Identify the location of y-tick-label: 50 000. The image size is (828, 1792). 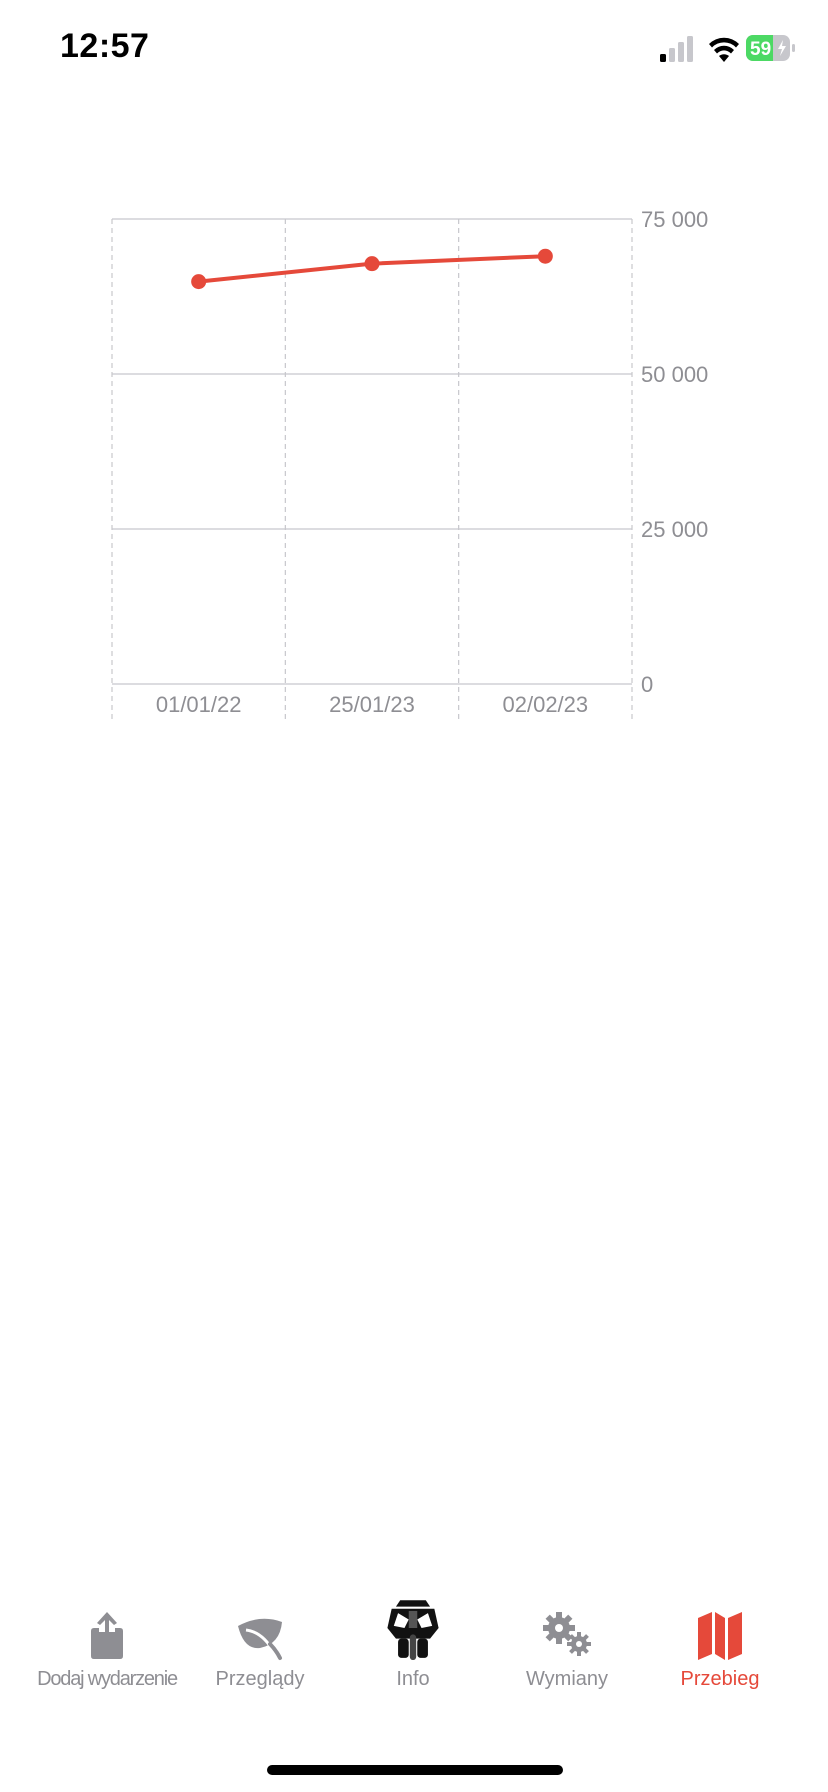
(674, 374).